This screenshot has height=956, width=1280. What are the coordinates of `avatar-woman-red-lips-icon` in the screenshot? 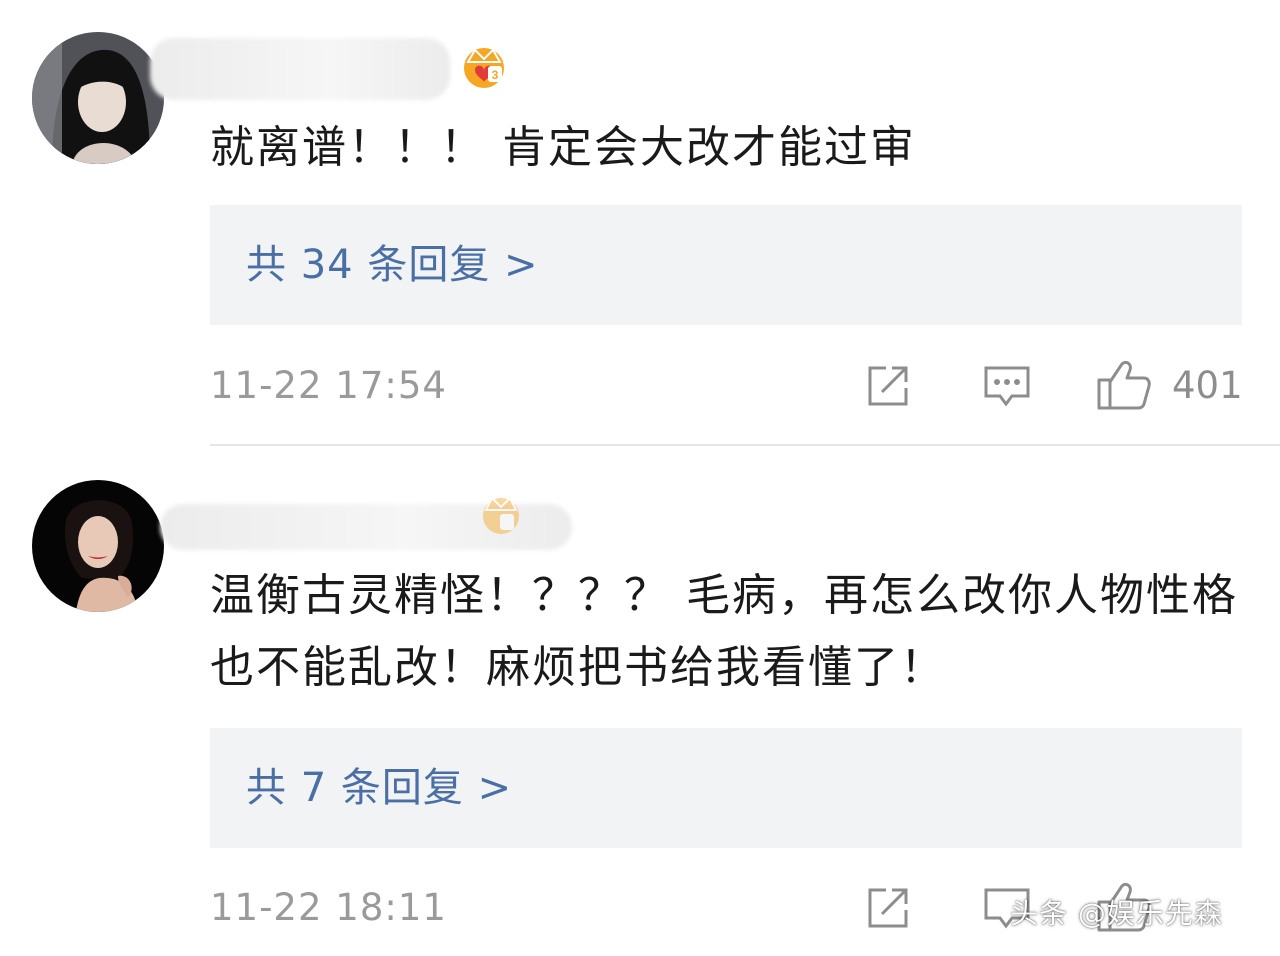 It's located at (98, 546).